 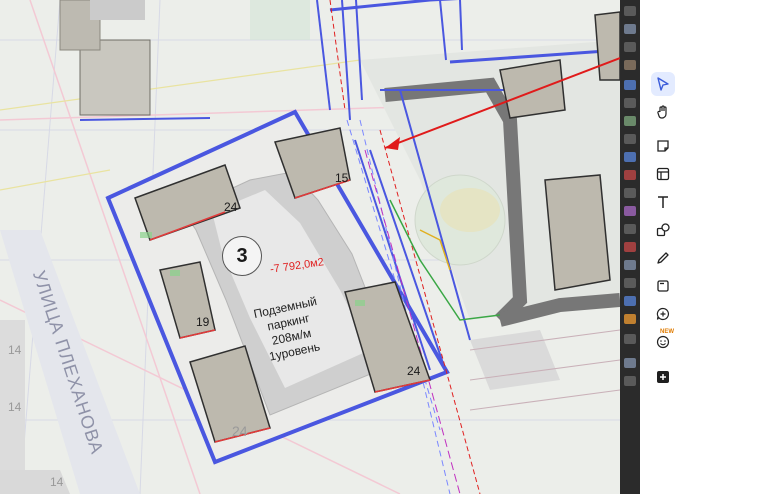 I want to click on text-tool, so click(x=663, y=202).